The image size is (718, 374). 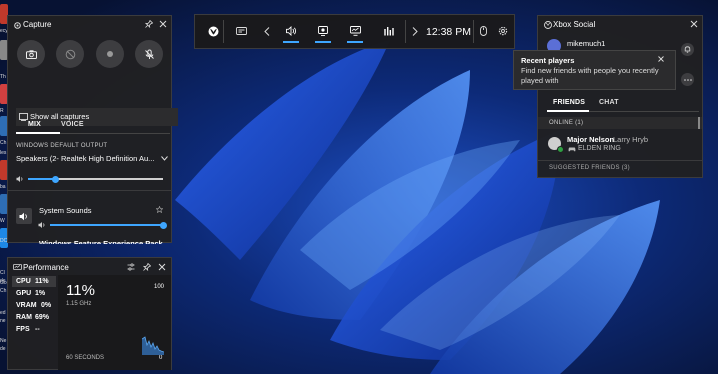 What do you see at coordinates (164, 158) in the screenshot?
I see `chevron-down-icon` at bounding box center [164, 158].